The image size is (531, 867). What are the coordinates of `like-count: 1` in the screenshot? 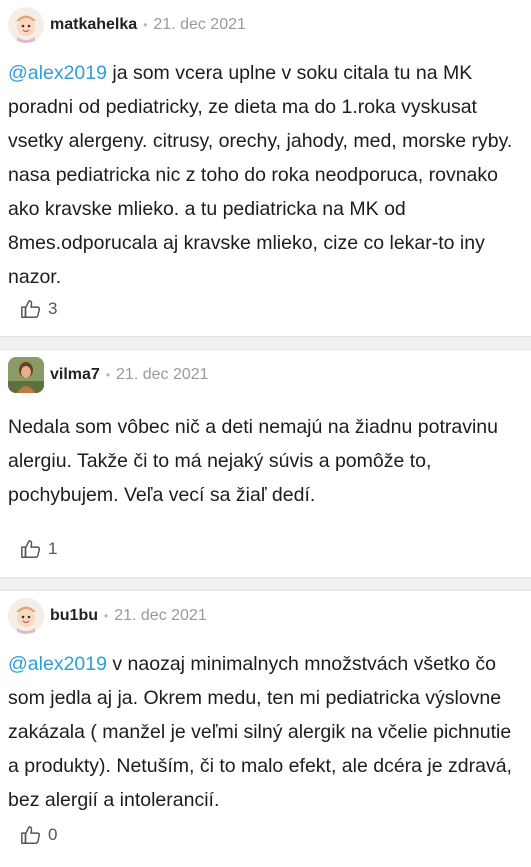 It's located at (53, 548).